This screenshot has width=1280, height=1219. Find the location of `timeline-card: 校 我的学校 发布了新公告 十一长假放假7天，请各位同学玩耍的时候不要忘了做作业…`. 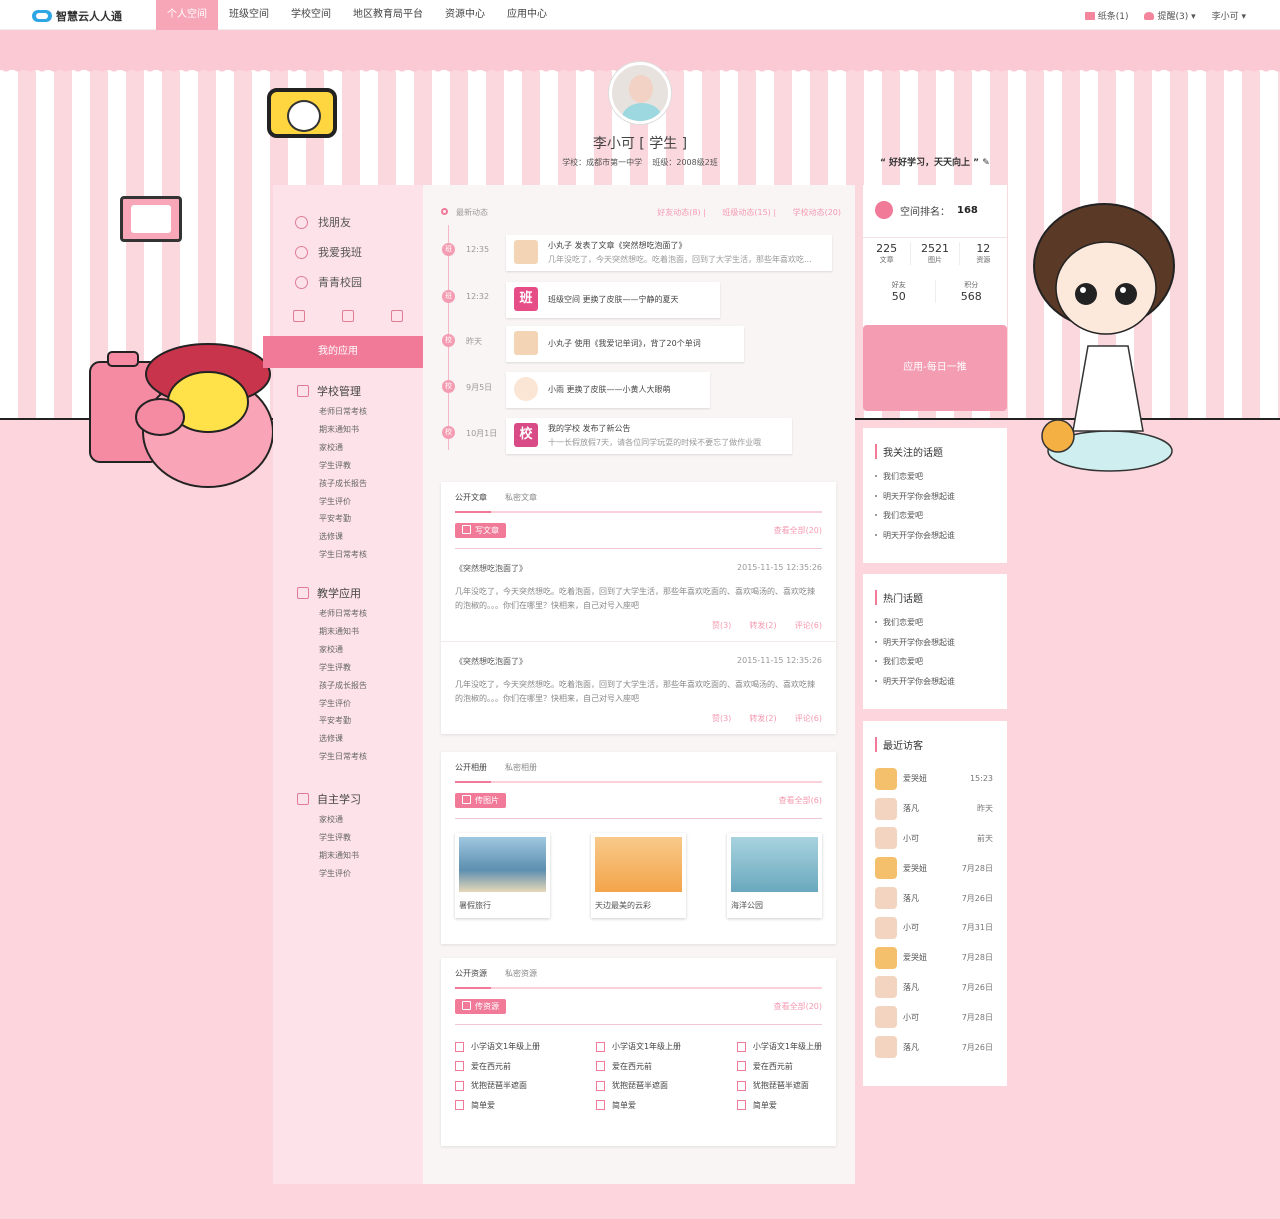

timeline-card: 校 我的学校 发布了新公告 十一长假放假7天，请各位同学玩耍的时候不要忘了做作业… is located at coordinates (649, 436).